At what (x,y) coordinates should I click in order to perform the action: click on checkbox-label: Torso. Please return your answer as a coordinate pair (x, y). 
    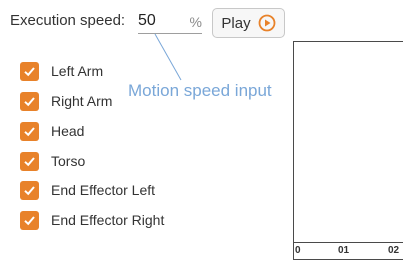
    Looking at the image, I should click on (68, 161).